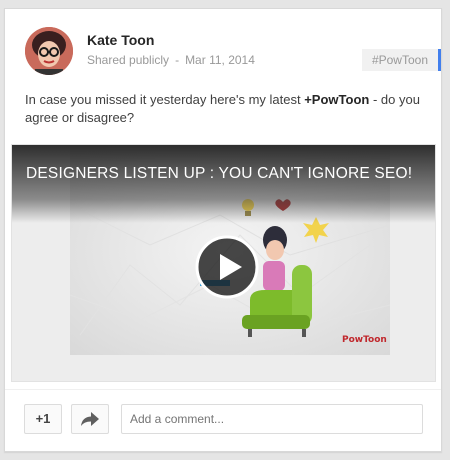 The height and width of the screenshot is (460, 450). Describe the element at coordinates (227, 267) in the screenshot. I see `play-icon` at that location.